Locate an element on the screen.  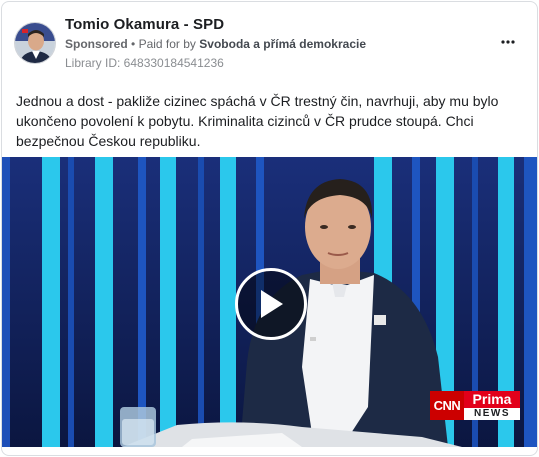
sponsored-label: Sponsored is located at coordinates (96, 44).